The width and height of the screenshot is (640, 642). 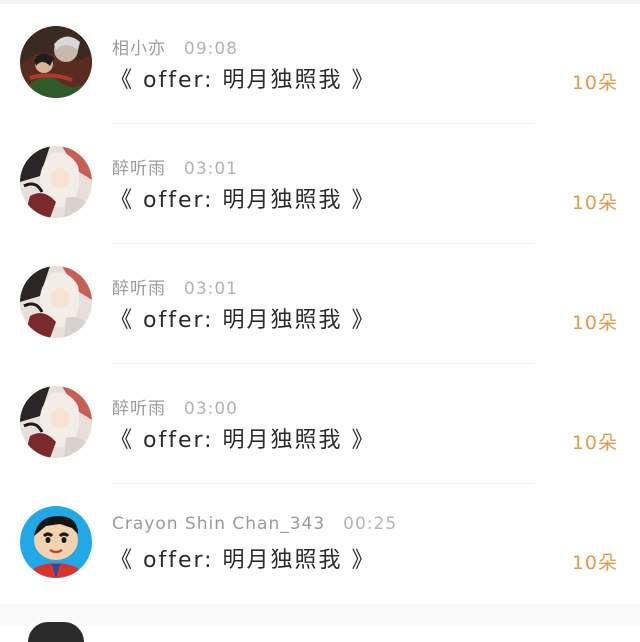 What do you see at coordinates (370, 524) in the screenshot?
I see `send-time: 00:25` at bounding box center [370, 524].